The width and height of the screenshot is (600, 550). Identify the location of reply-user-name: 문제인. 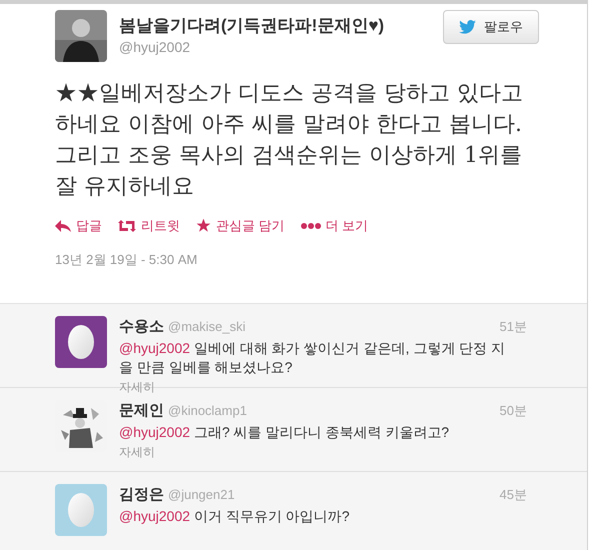
(141, 411).